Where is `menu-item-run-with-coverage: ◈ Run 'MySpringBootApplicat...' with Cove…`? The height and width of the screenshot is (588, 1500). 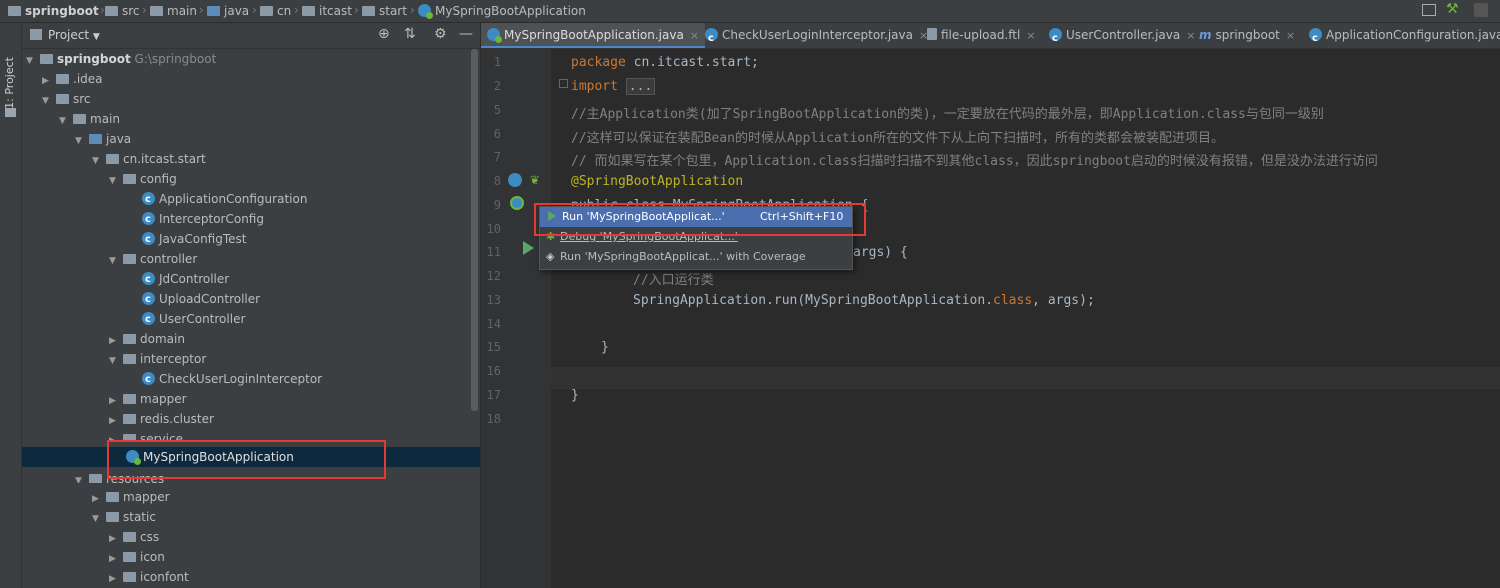
menu-item-run-with-coverage: ◈ Run 'MySpringBootApplicat...' with Cove… is located at coordinates (696, 257).